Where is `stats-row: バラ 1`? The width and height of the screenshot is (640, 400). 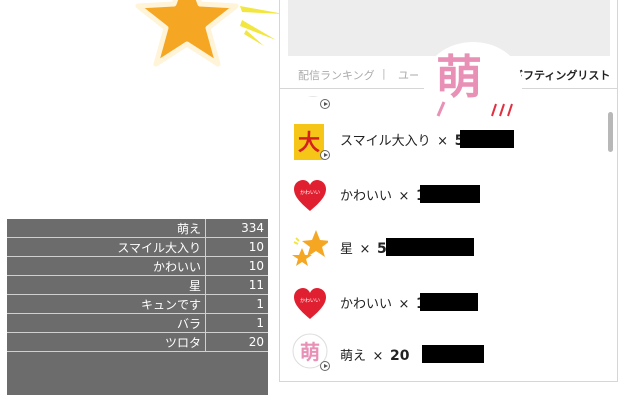
stats-row: バラ 1 is located at coordinates (137, 323).